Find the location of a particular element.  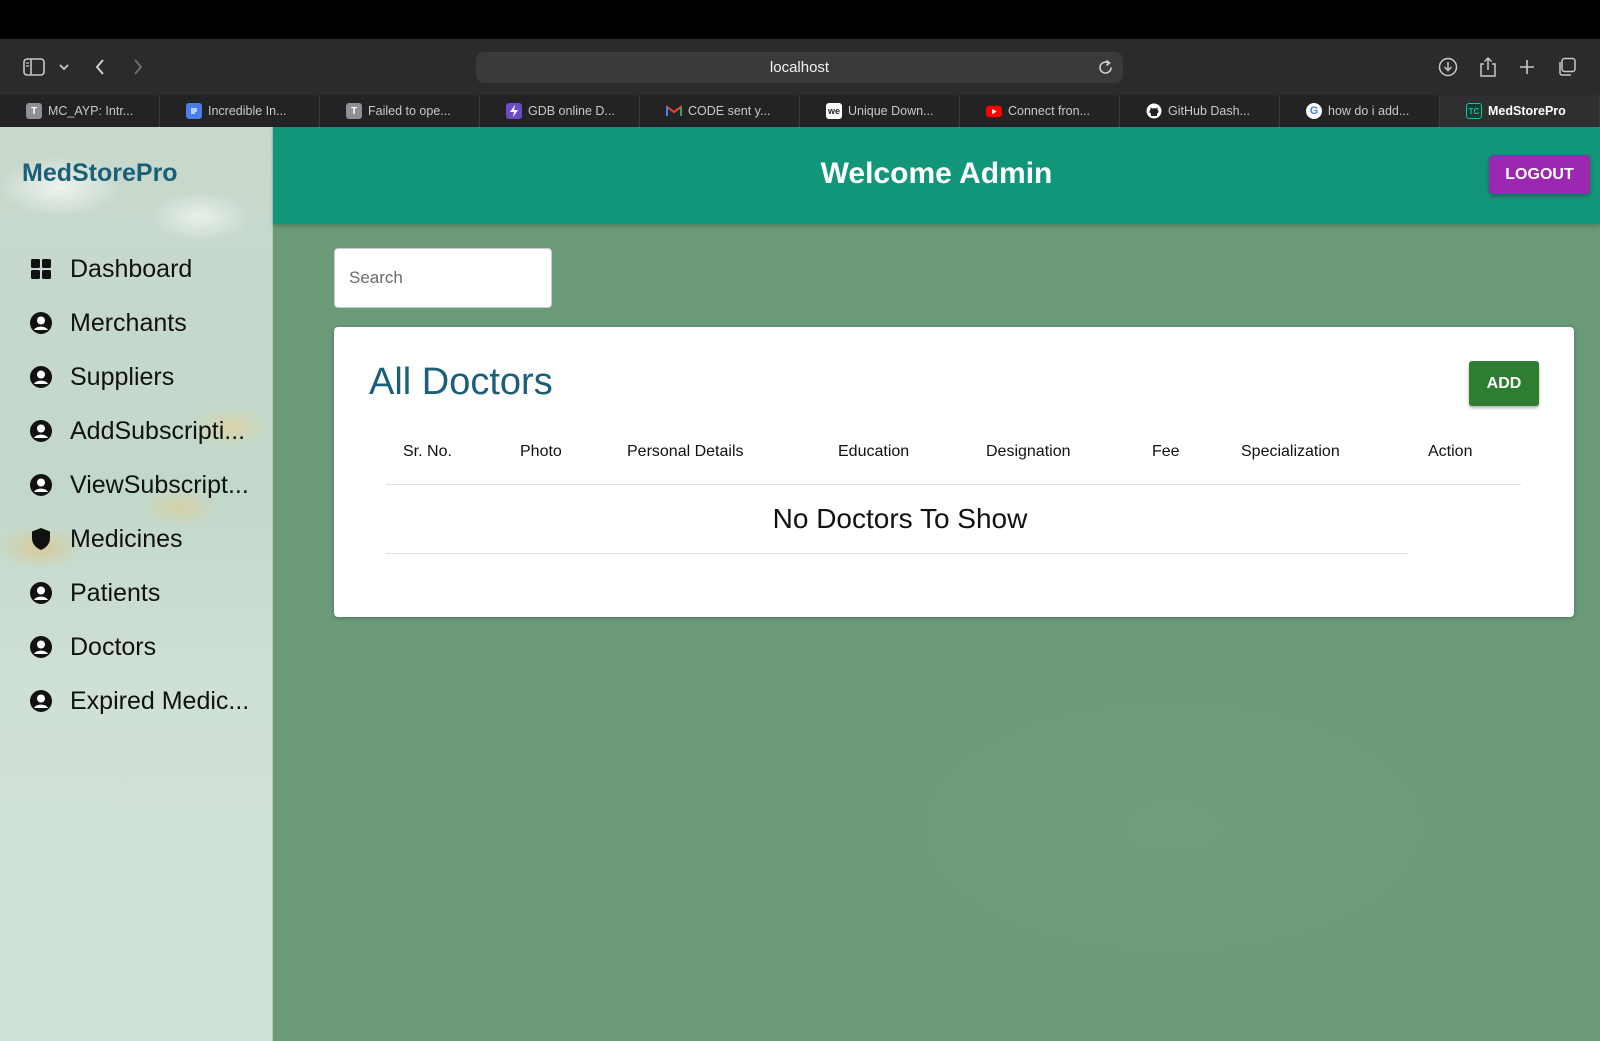

column-header-designation: Designation is located at coordinates (1028, 451).